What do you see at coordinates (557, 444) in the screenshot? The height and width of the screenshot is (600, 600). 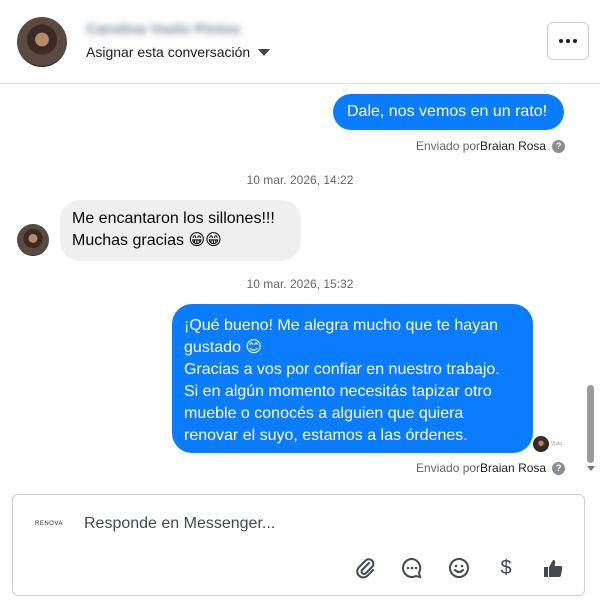 I see `seen-indicator: Visto` at bounding box center [557, 444].